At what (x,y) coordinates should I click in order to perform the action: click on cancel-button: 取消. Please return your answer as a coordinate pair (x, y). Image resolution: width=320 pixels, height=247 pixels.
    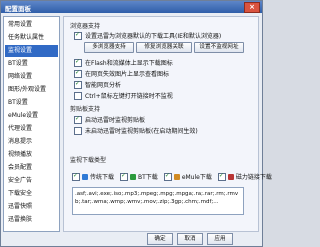
    Looking at the image, I should click on (190, 239).